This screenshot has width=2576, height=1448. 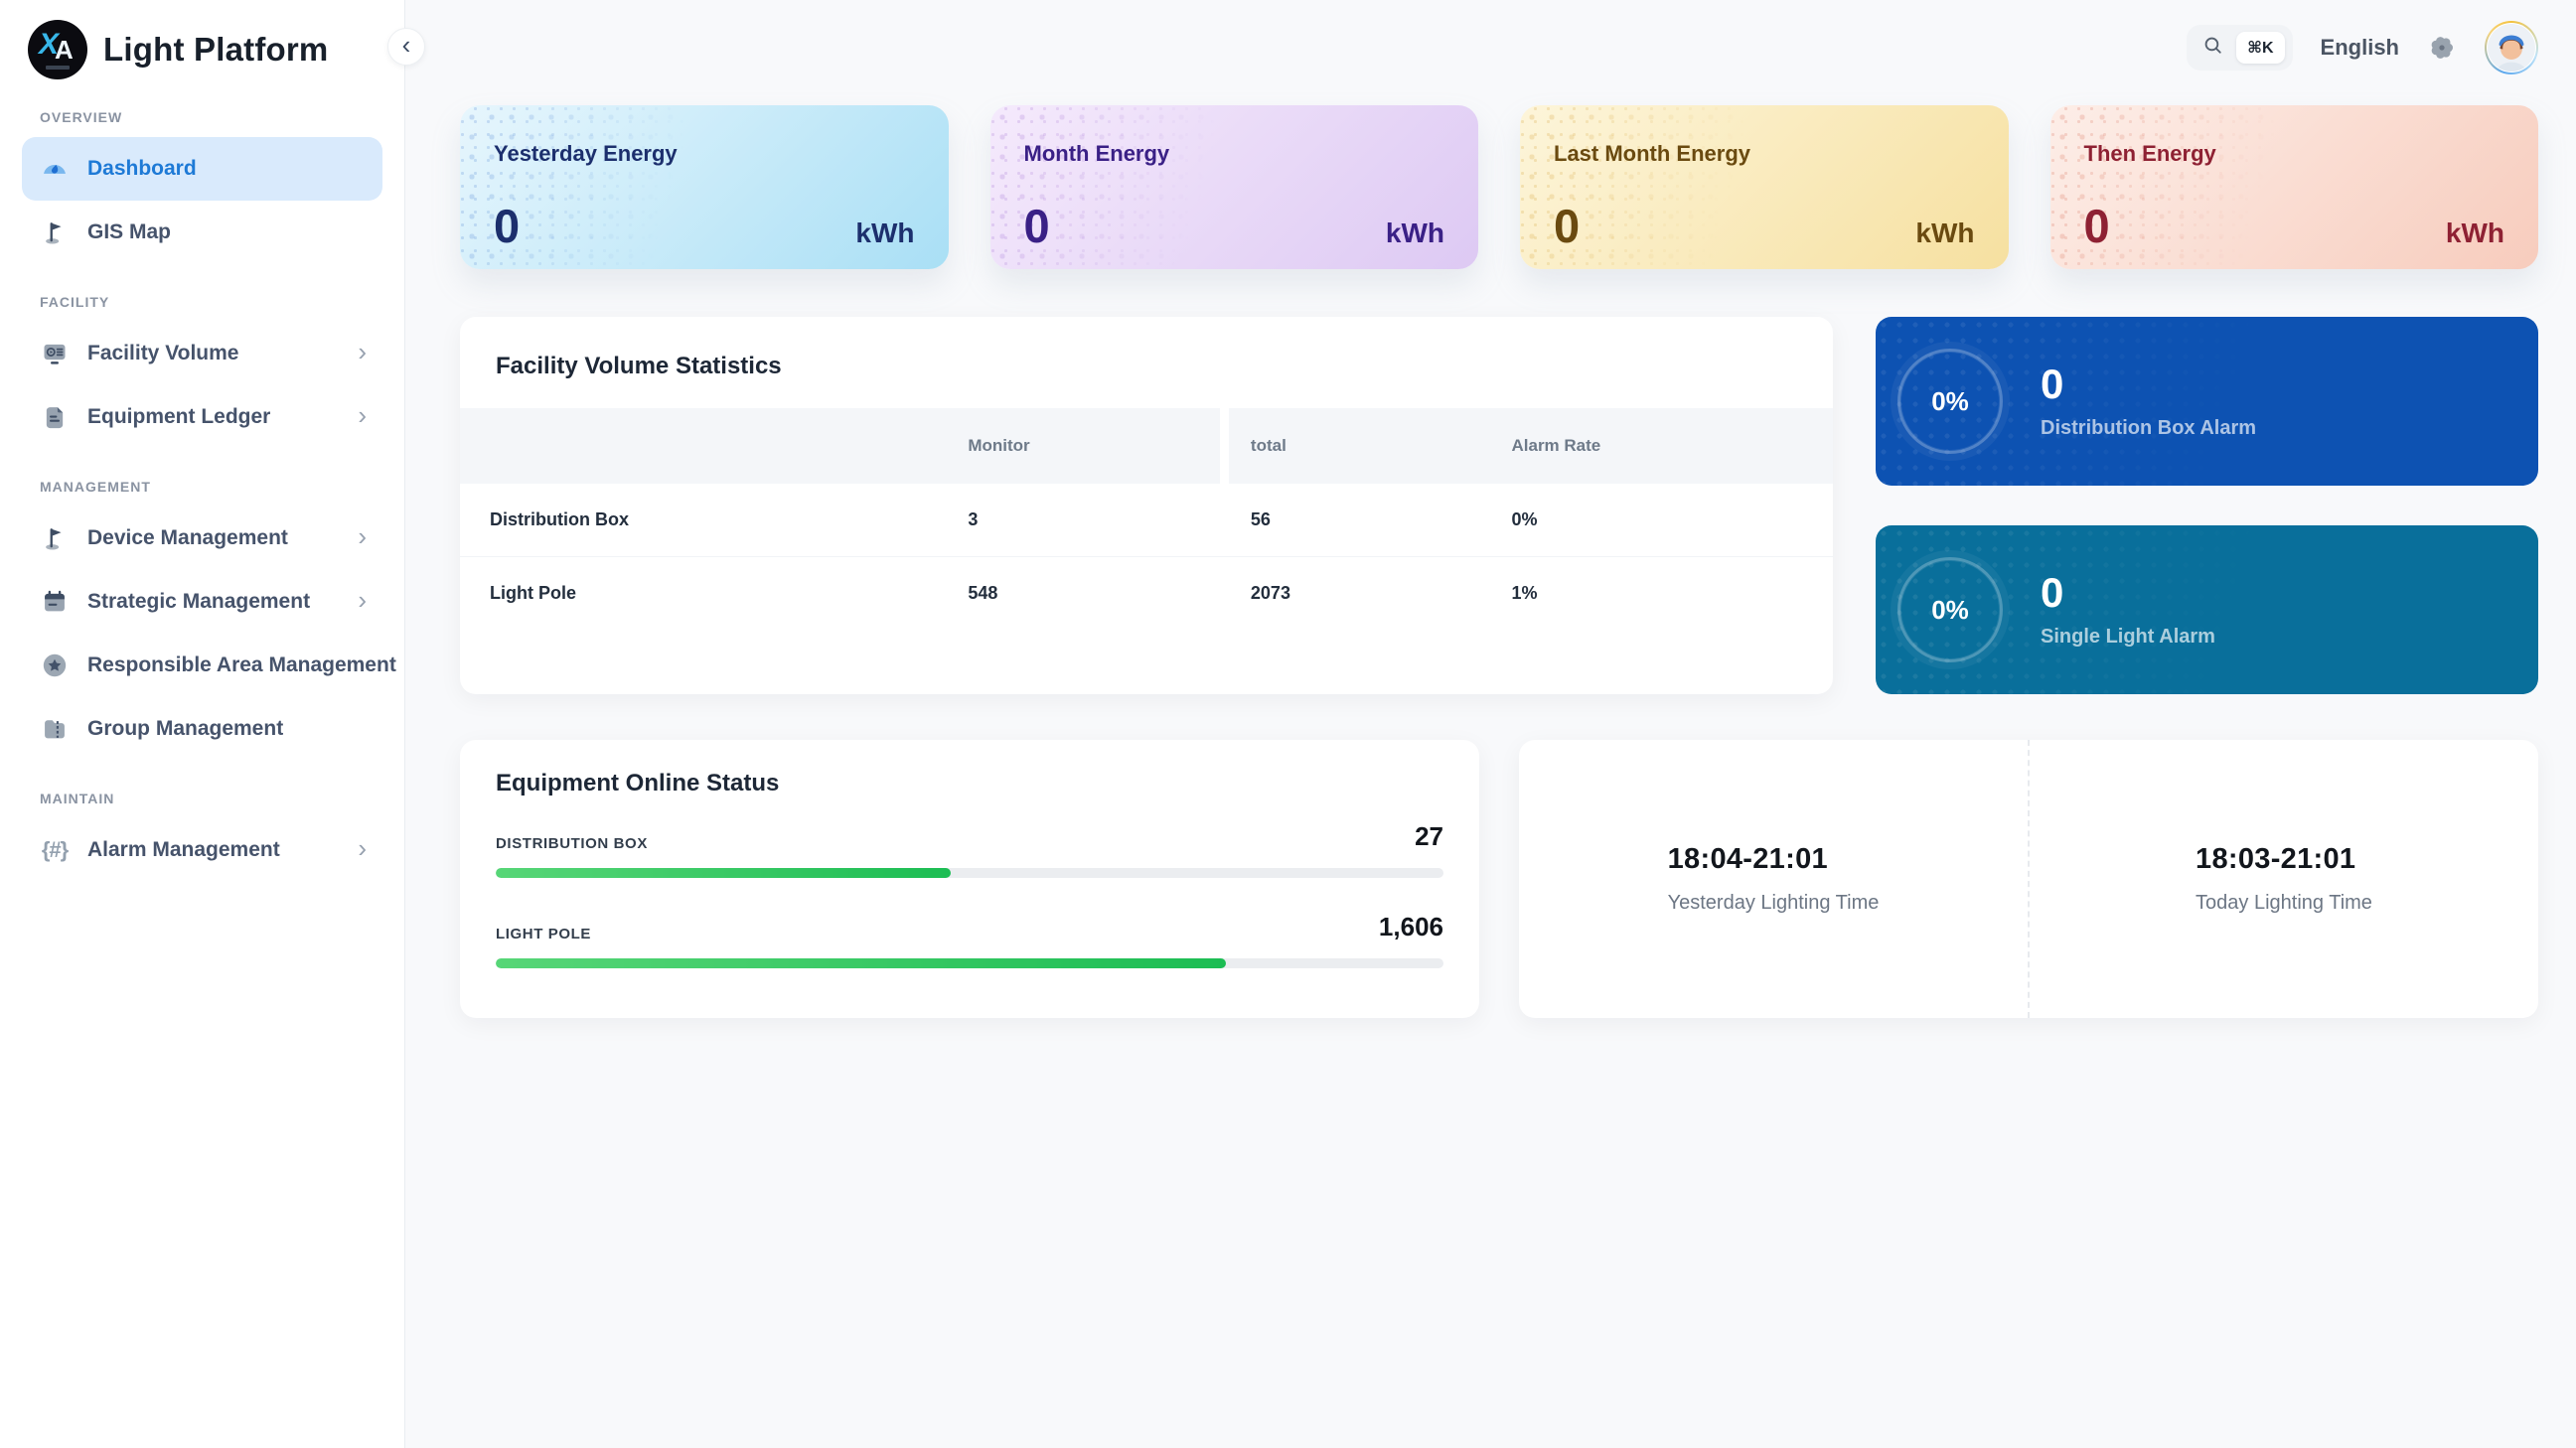 I want to click on stat-card-yesterday-energy: Yesterday Energy 0 kWh, so click(x=704, y=187).